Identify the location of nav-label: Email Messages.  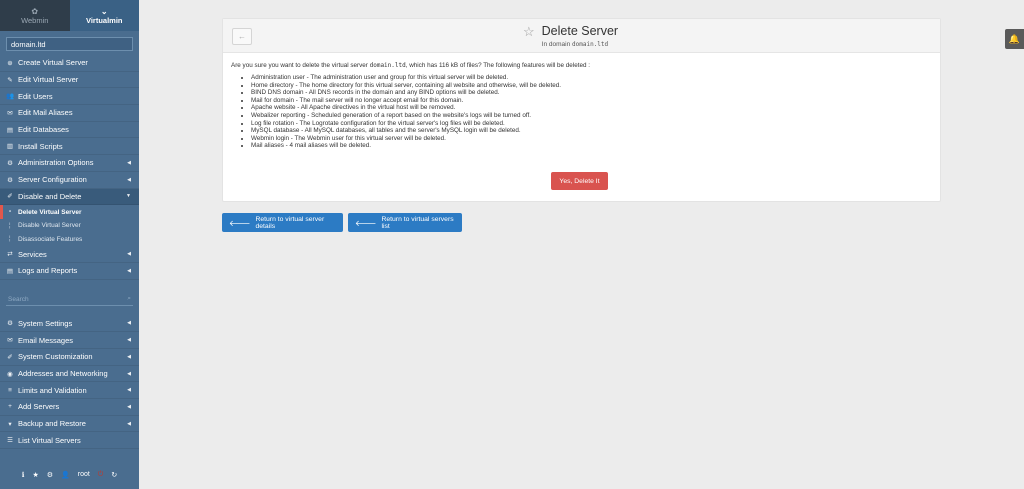
(46, 340).